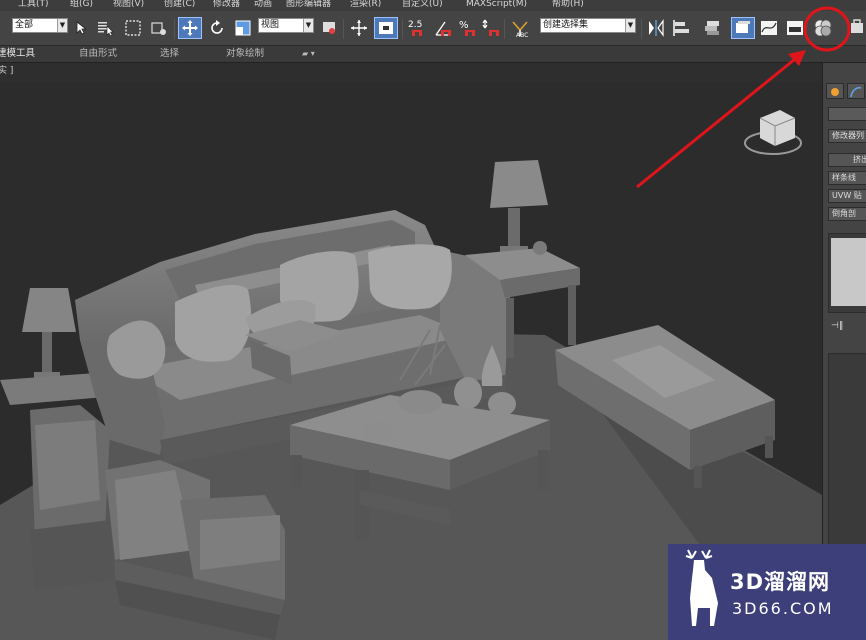  Describe the element at coordinates (522, 35) in the screenshot. I see `svg-text: ABC` at that location.